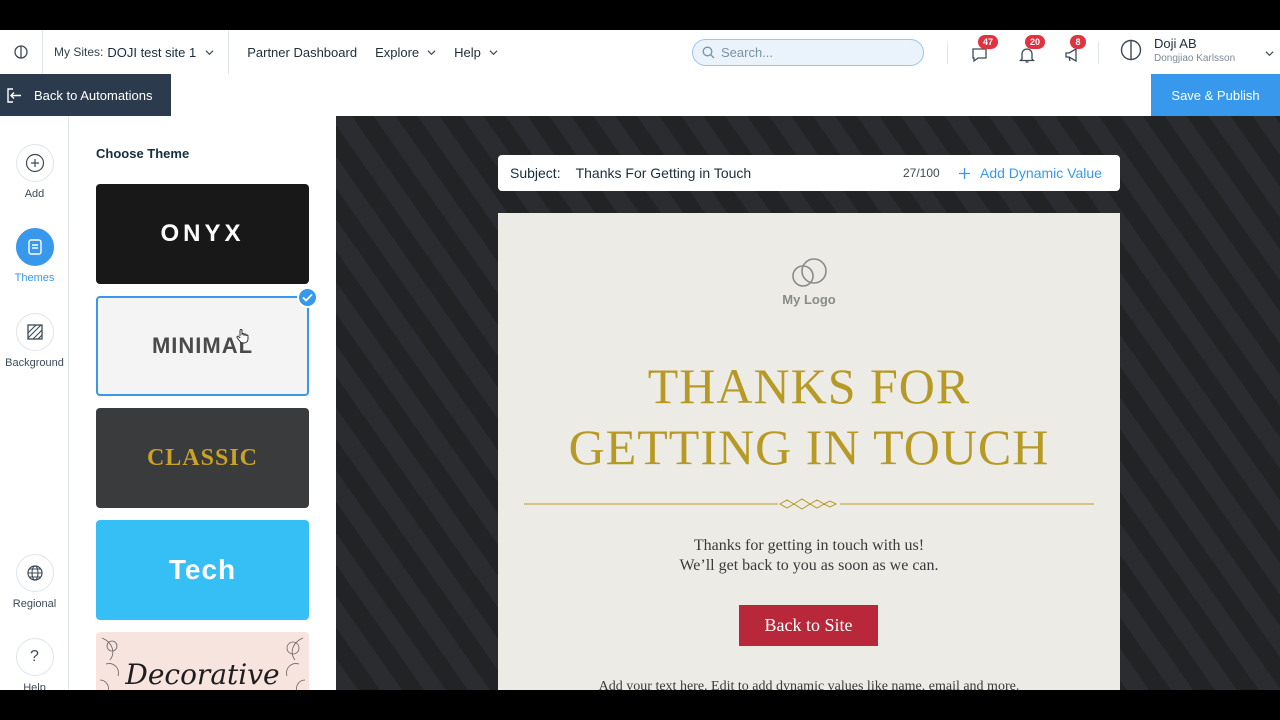 This screenshot has width=1280, height=720. Describe the element at coordinates (1035, 42) in the screenshot. I see `notifications-badge: 20` at that location.